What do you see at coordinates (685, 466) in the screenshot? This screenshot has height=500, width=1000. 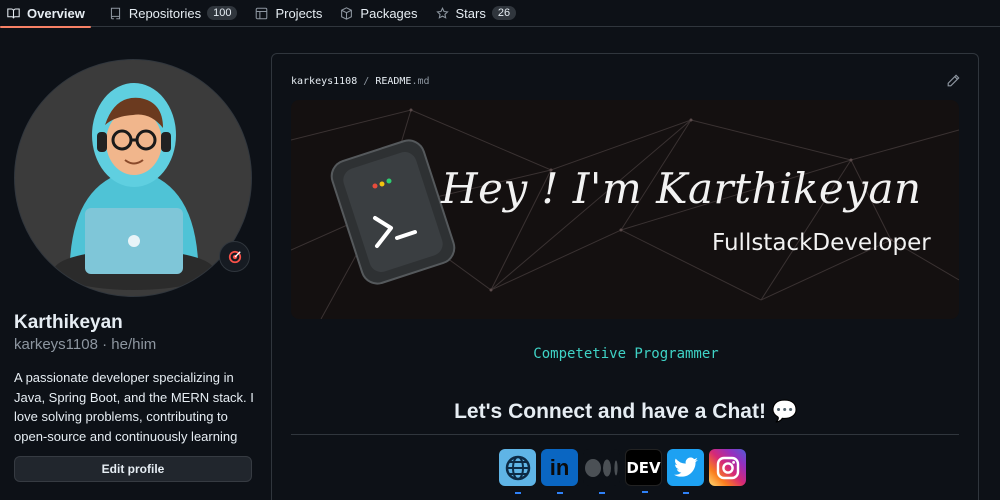 I see `twitter-icon` at bounding box center [685, 466].